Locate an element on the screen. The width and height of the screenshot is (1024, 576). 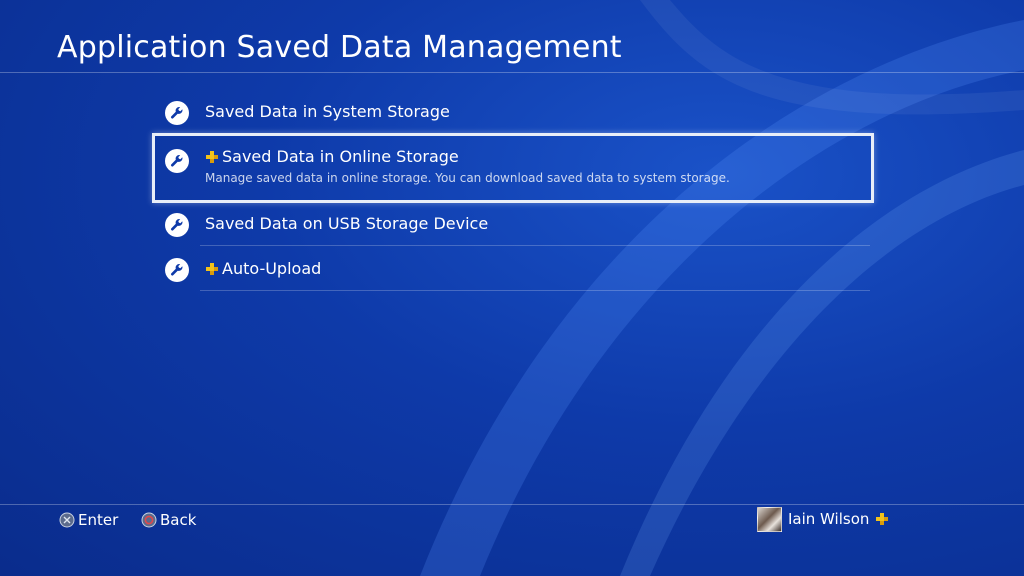
user-profile: Iain Wilson is located at coordinates (823, 519).